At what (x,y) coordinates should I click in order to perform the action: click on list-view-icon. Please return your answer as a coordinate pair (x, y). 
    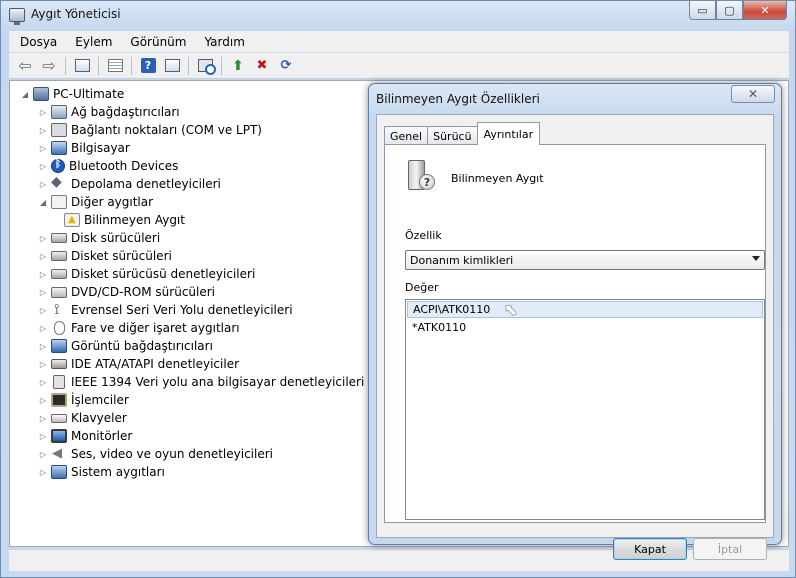
    Looking at the image, I should click on (172, 65).